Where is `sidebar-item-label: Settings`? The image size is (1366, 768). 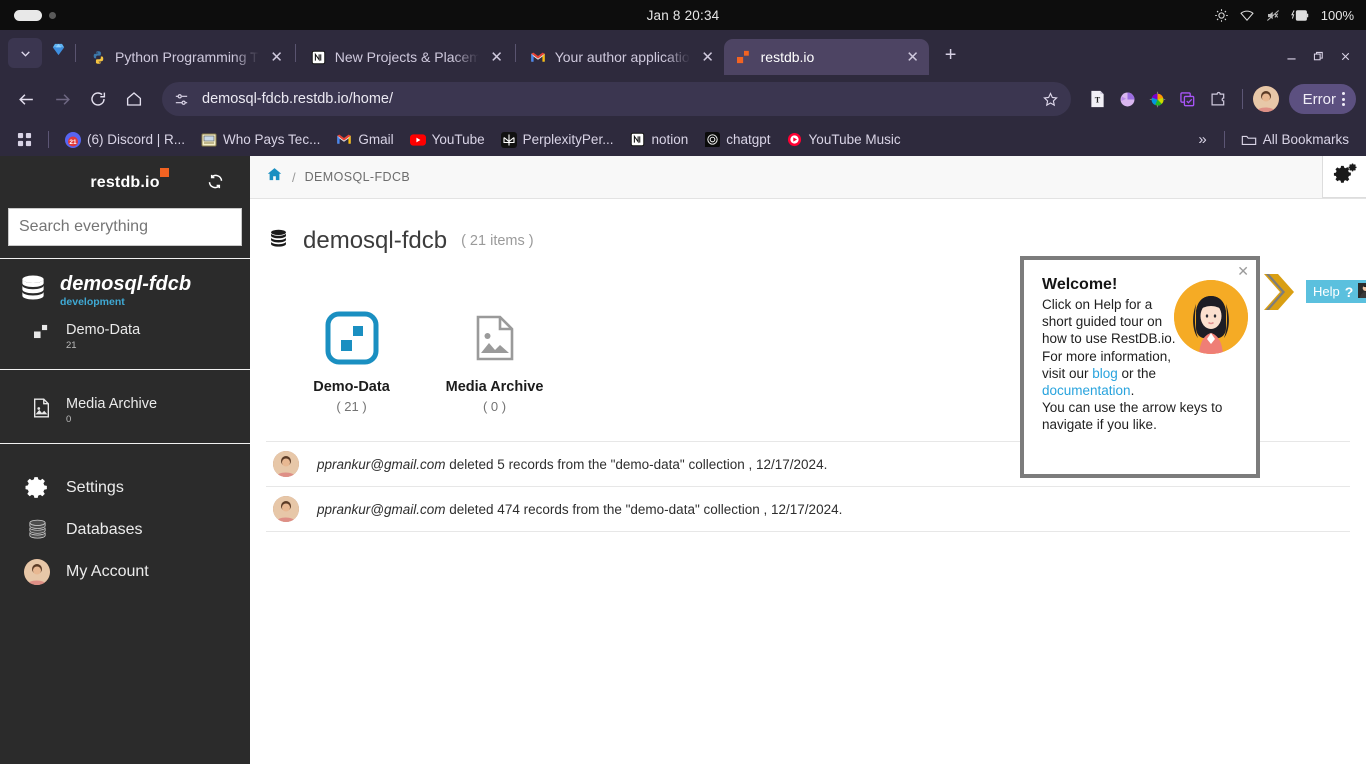 sidebar-item-label: Settings is located at coordinates (95, 487).